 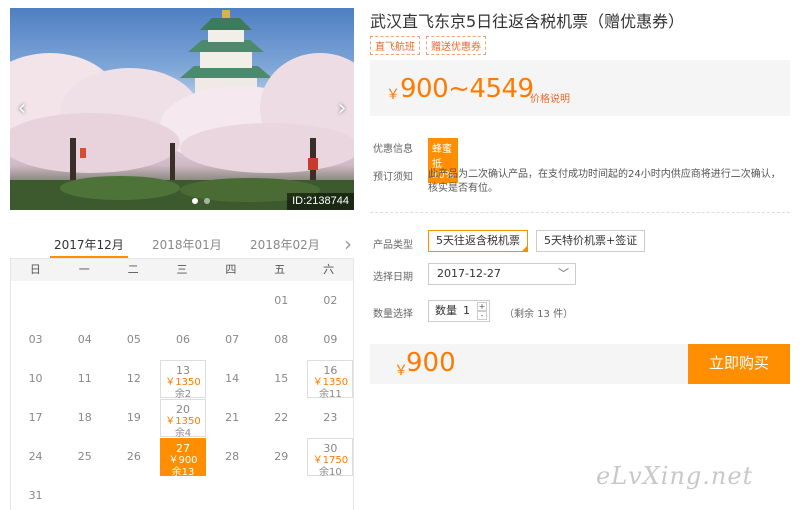 I want to click on photo-prev-button: ‹, so click(x=22, y=109).